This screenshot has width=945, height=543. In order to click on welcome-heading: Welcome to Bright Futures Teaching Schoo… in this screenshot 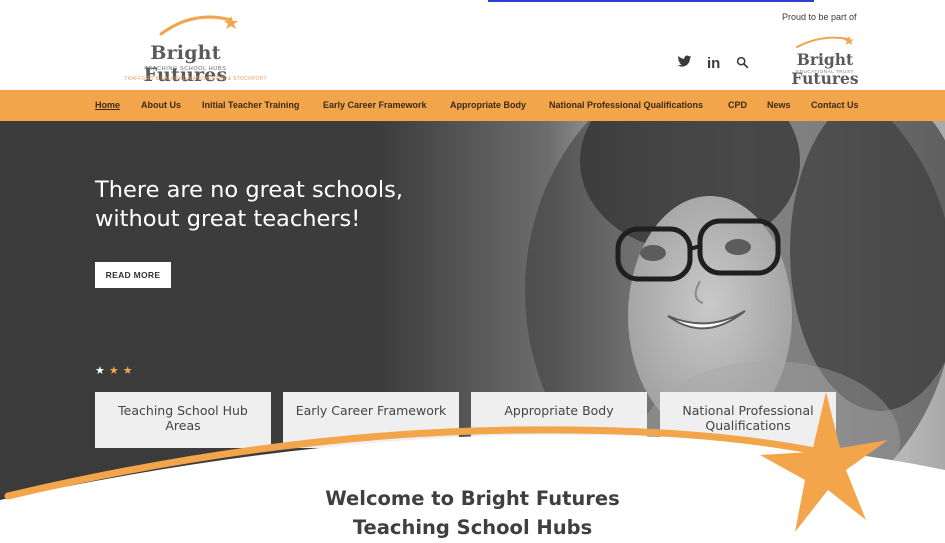, I will do `click(472, 513)`.